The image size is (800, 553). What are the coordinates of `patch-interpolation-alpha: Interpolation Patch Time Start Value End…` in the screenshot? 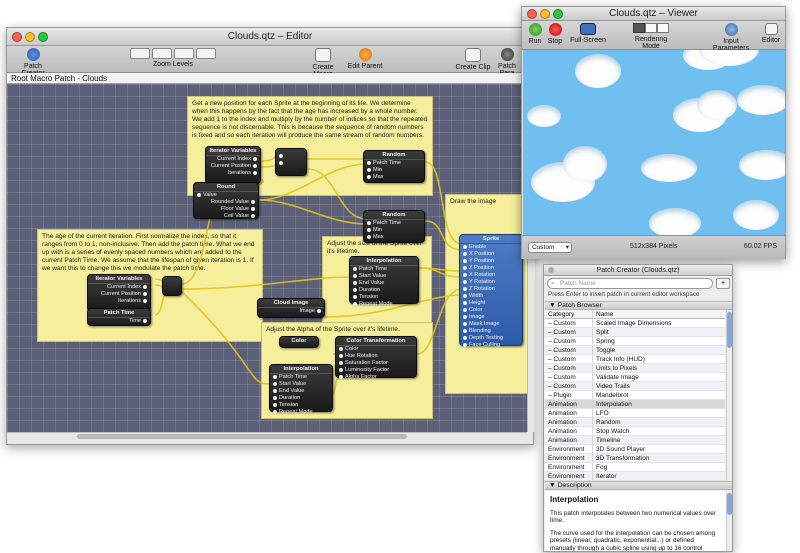 It's located at (301, 389).